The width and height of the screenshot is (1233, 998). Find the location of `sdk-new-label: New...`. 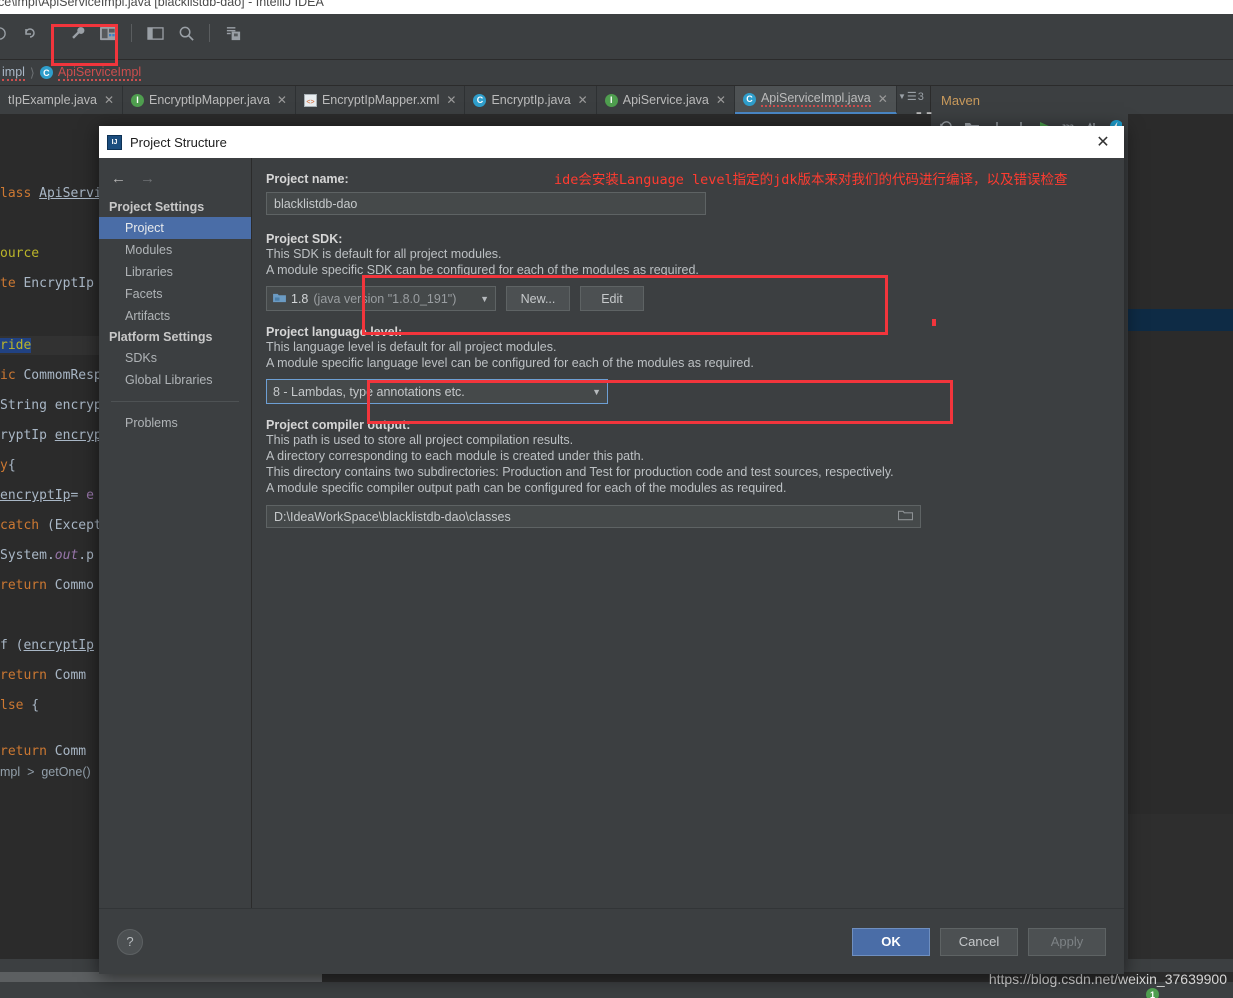

sdk-new-label: New... is located at coordinates (538, 298).